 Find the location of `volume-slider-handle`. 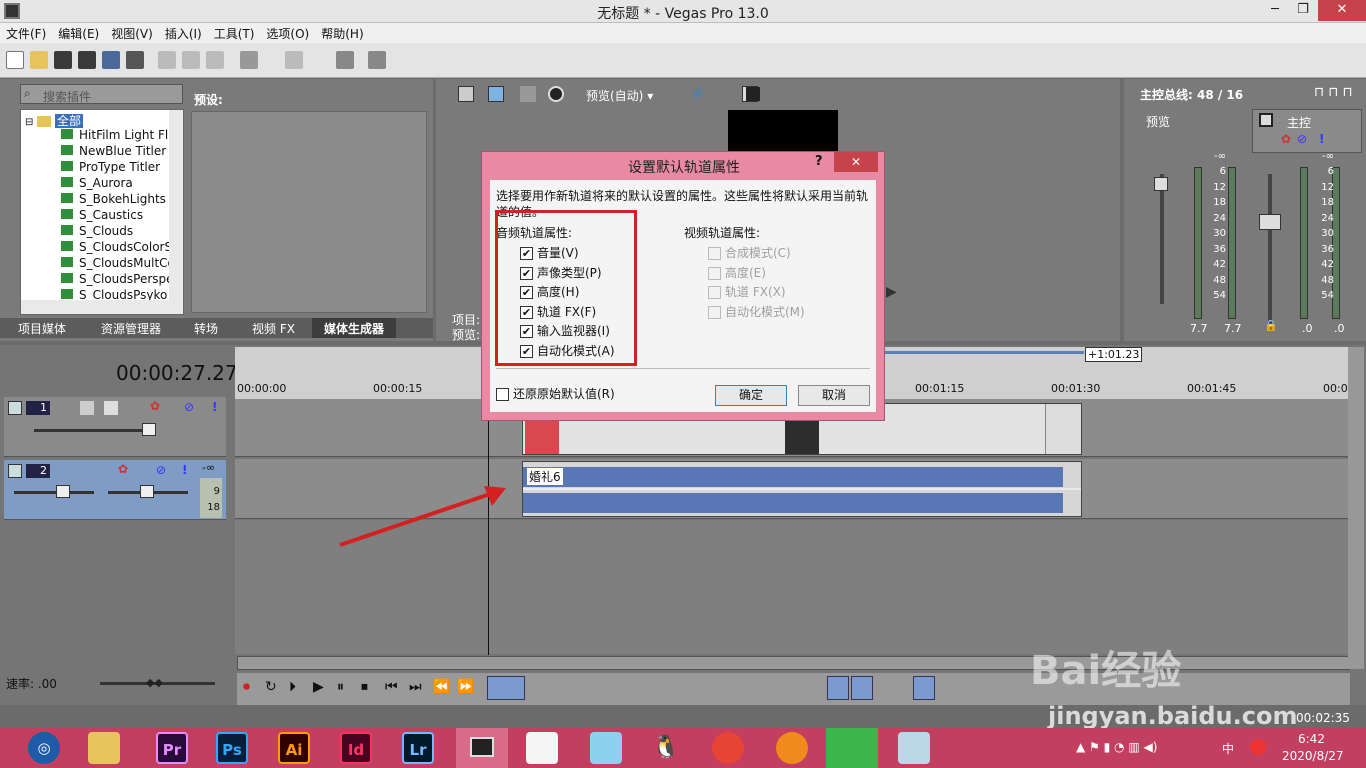

volume-slider-handle is located at coordinates (63, 491).